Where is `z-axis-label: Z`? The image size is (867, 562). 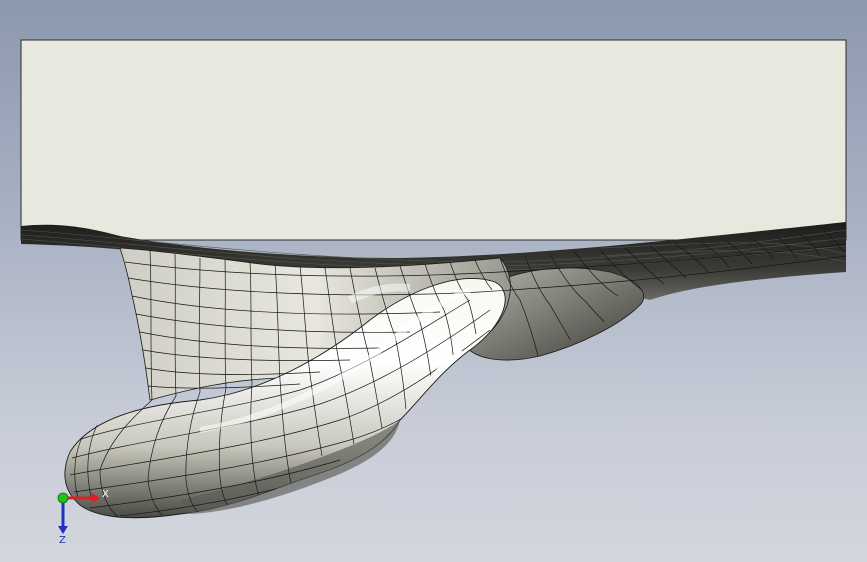
z-axis-label: Z is located at coordinates (62, 539).